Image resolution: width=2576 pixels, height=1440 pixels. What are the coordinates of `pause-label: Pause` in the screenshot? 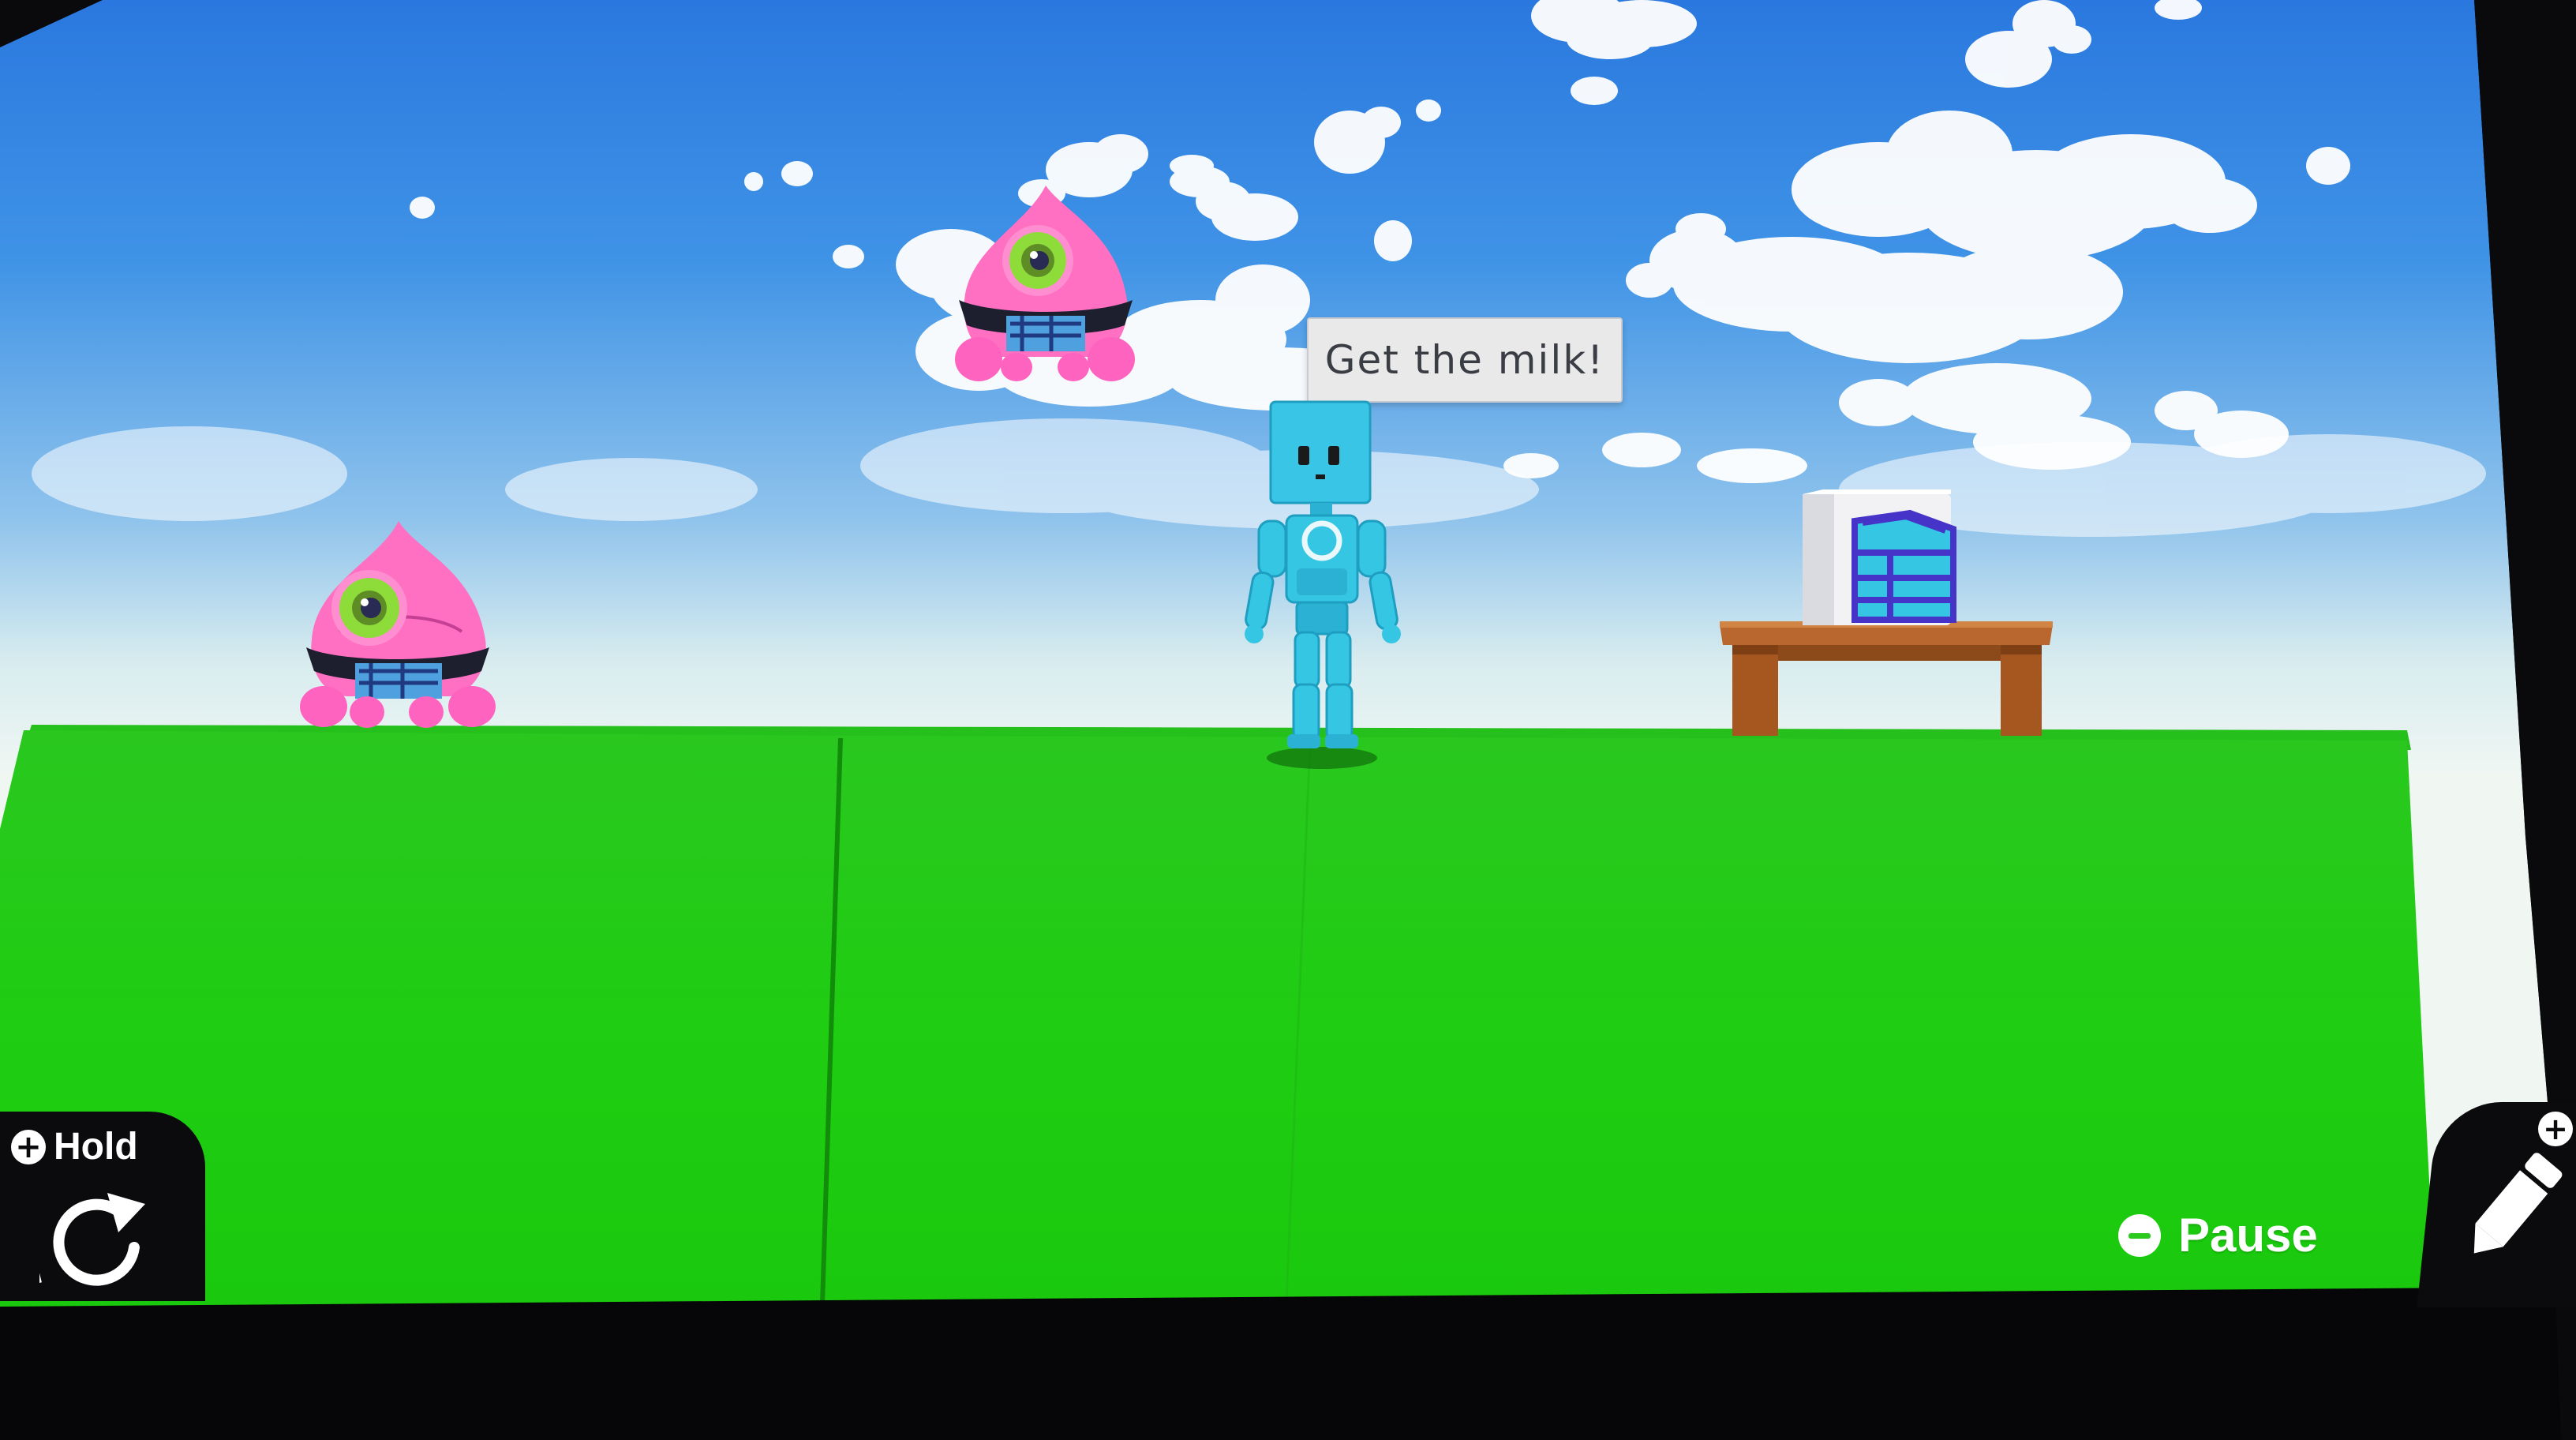 It's located at (2248, 1235).